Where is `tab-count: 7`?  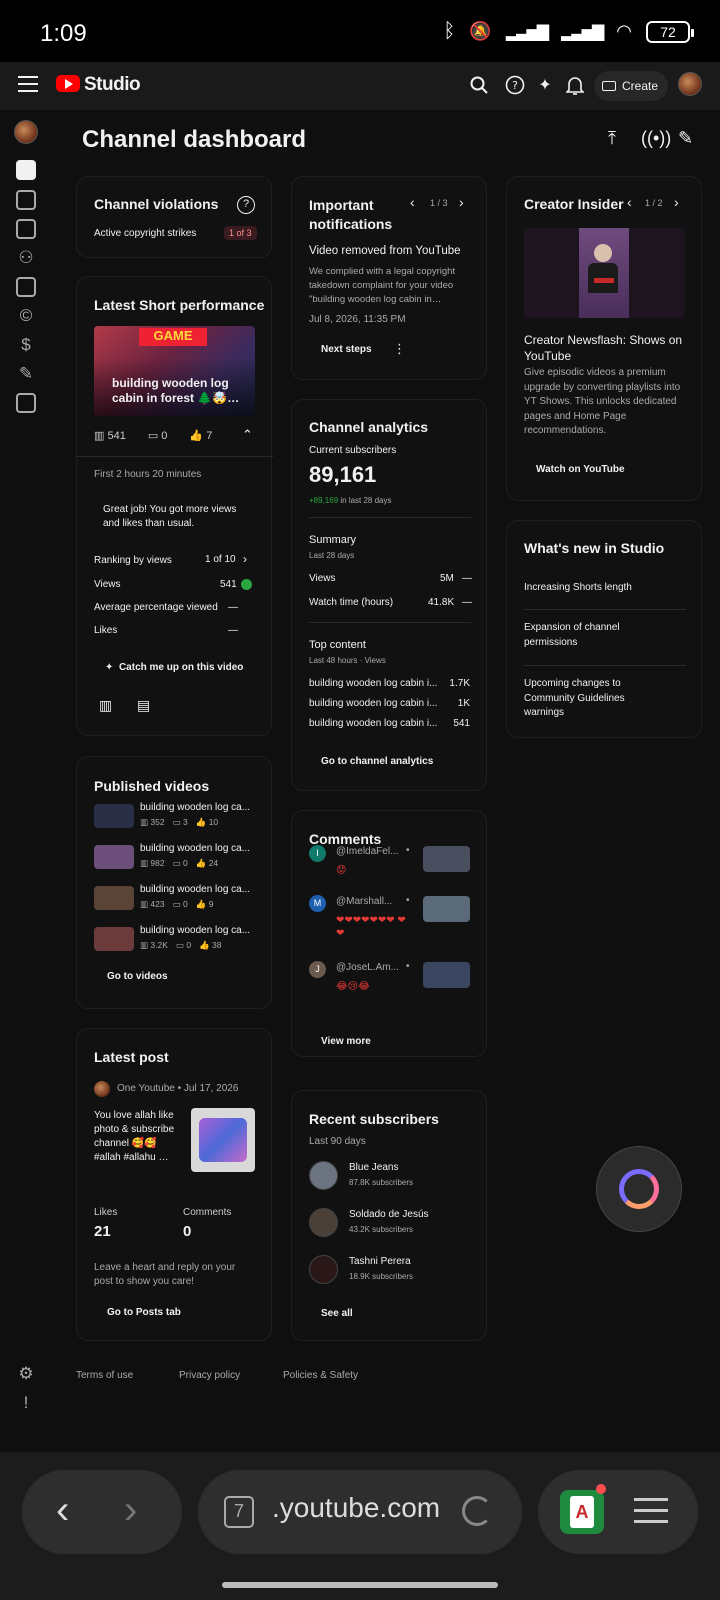 tab-count: 7 is located at coordinates (239, 1512).